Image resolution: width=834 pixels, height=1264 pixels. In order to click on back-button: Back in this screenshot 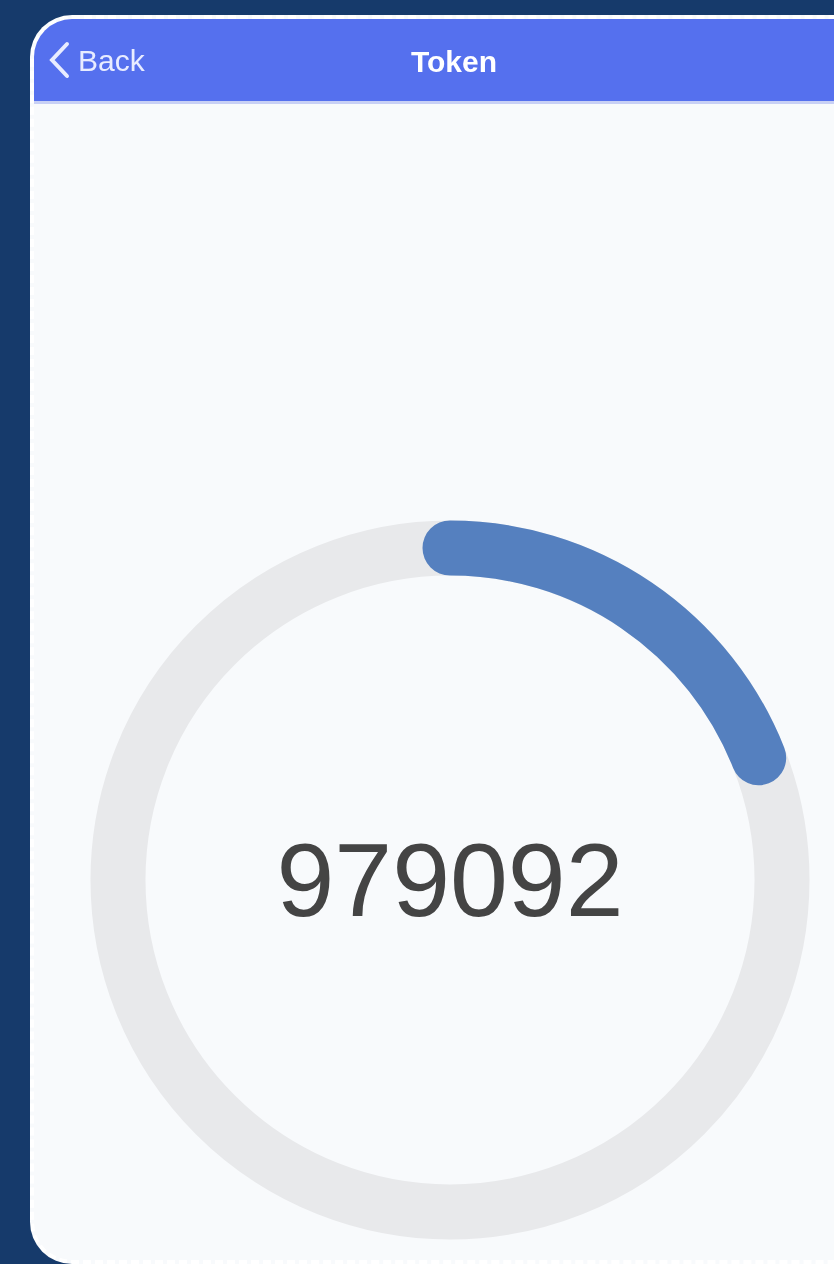, I will do `click(89, 60)`.